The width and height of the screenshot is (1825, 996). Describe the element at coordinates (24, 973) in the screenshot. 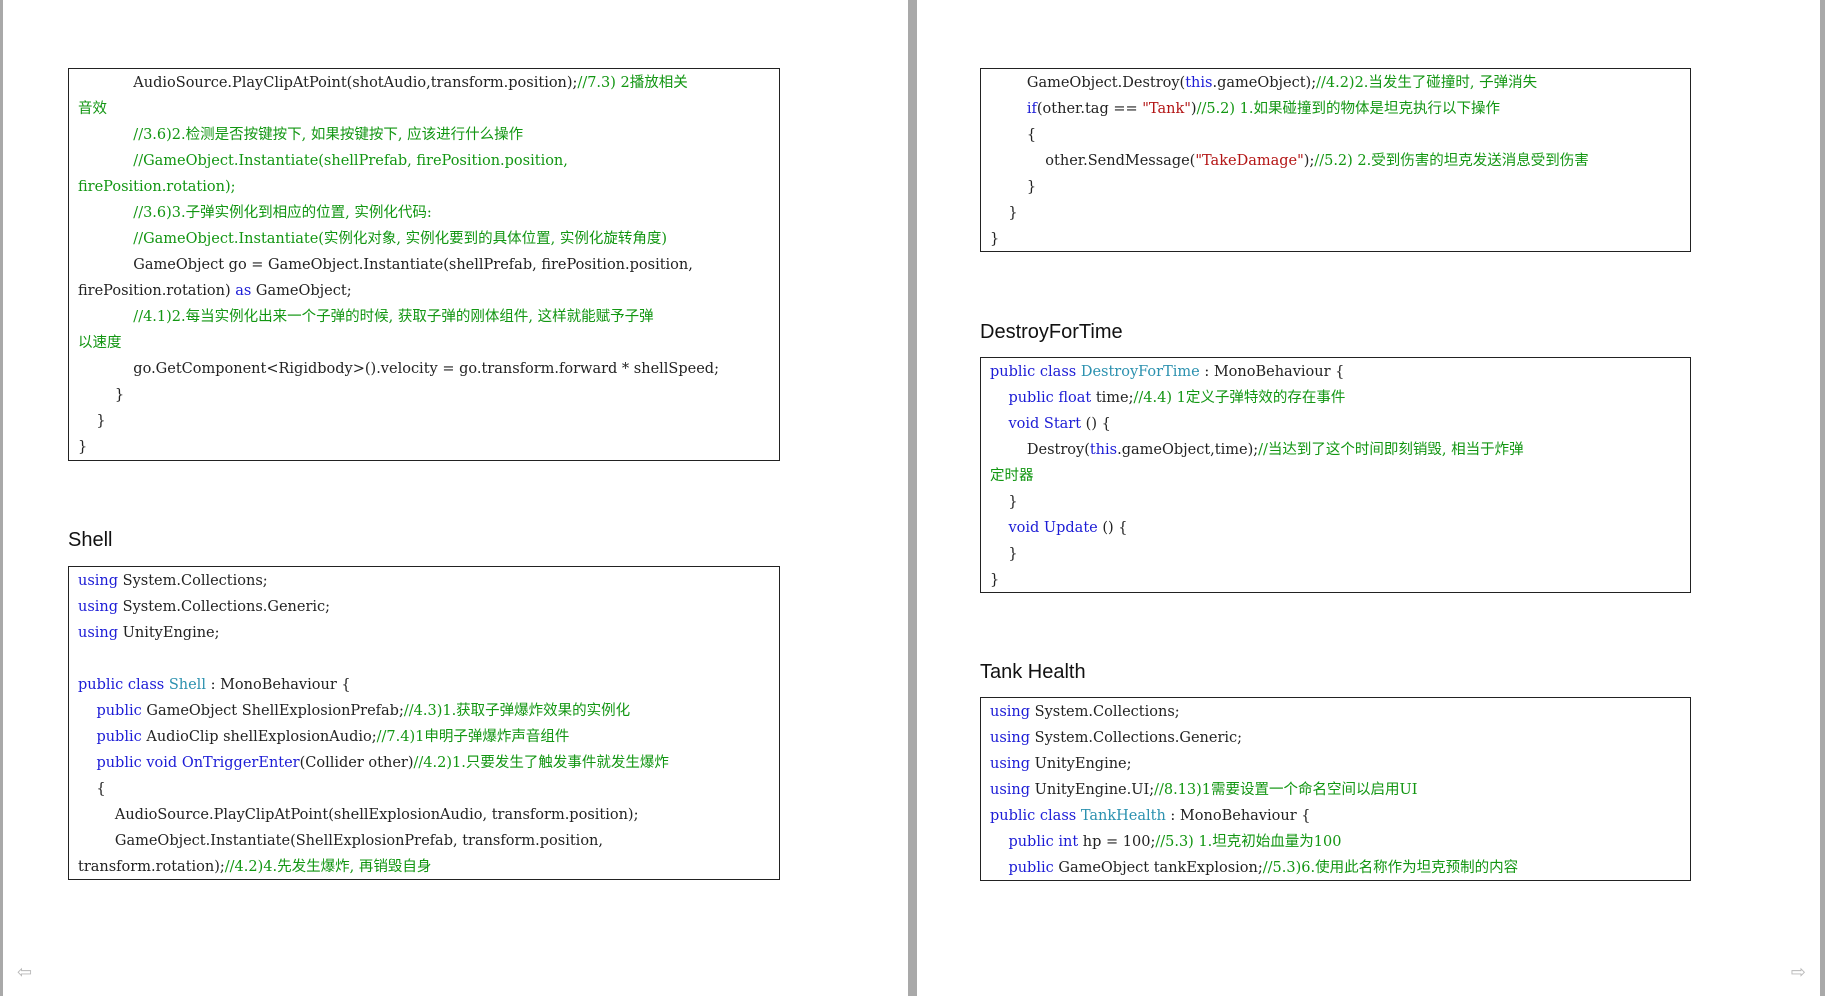

I see `prev-page-arrow-icon: ⇦` at that location.